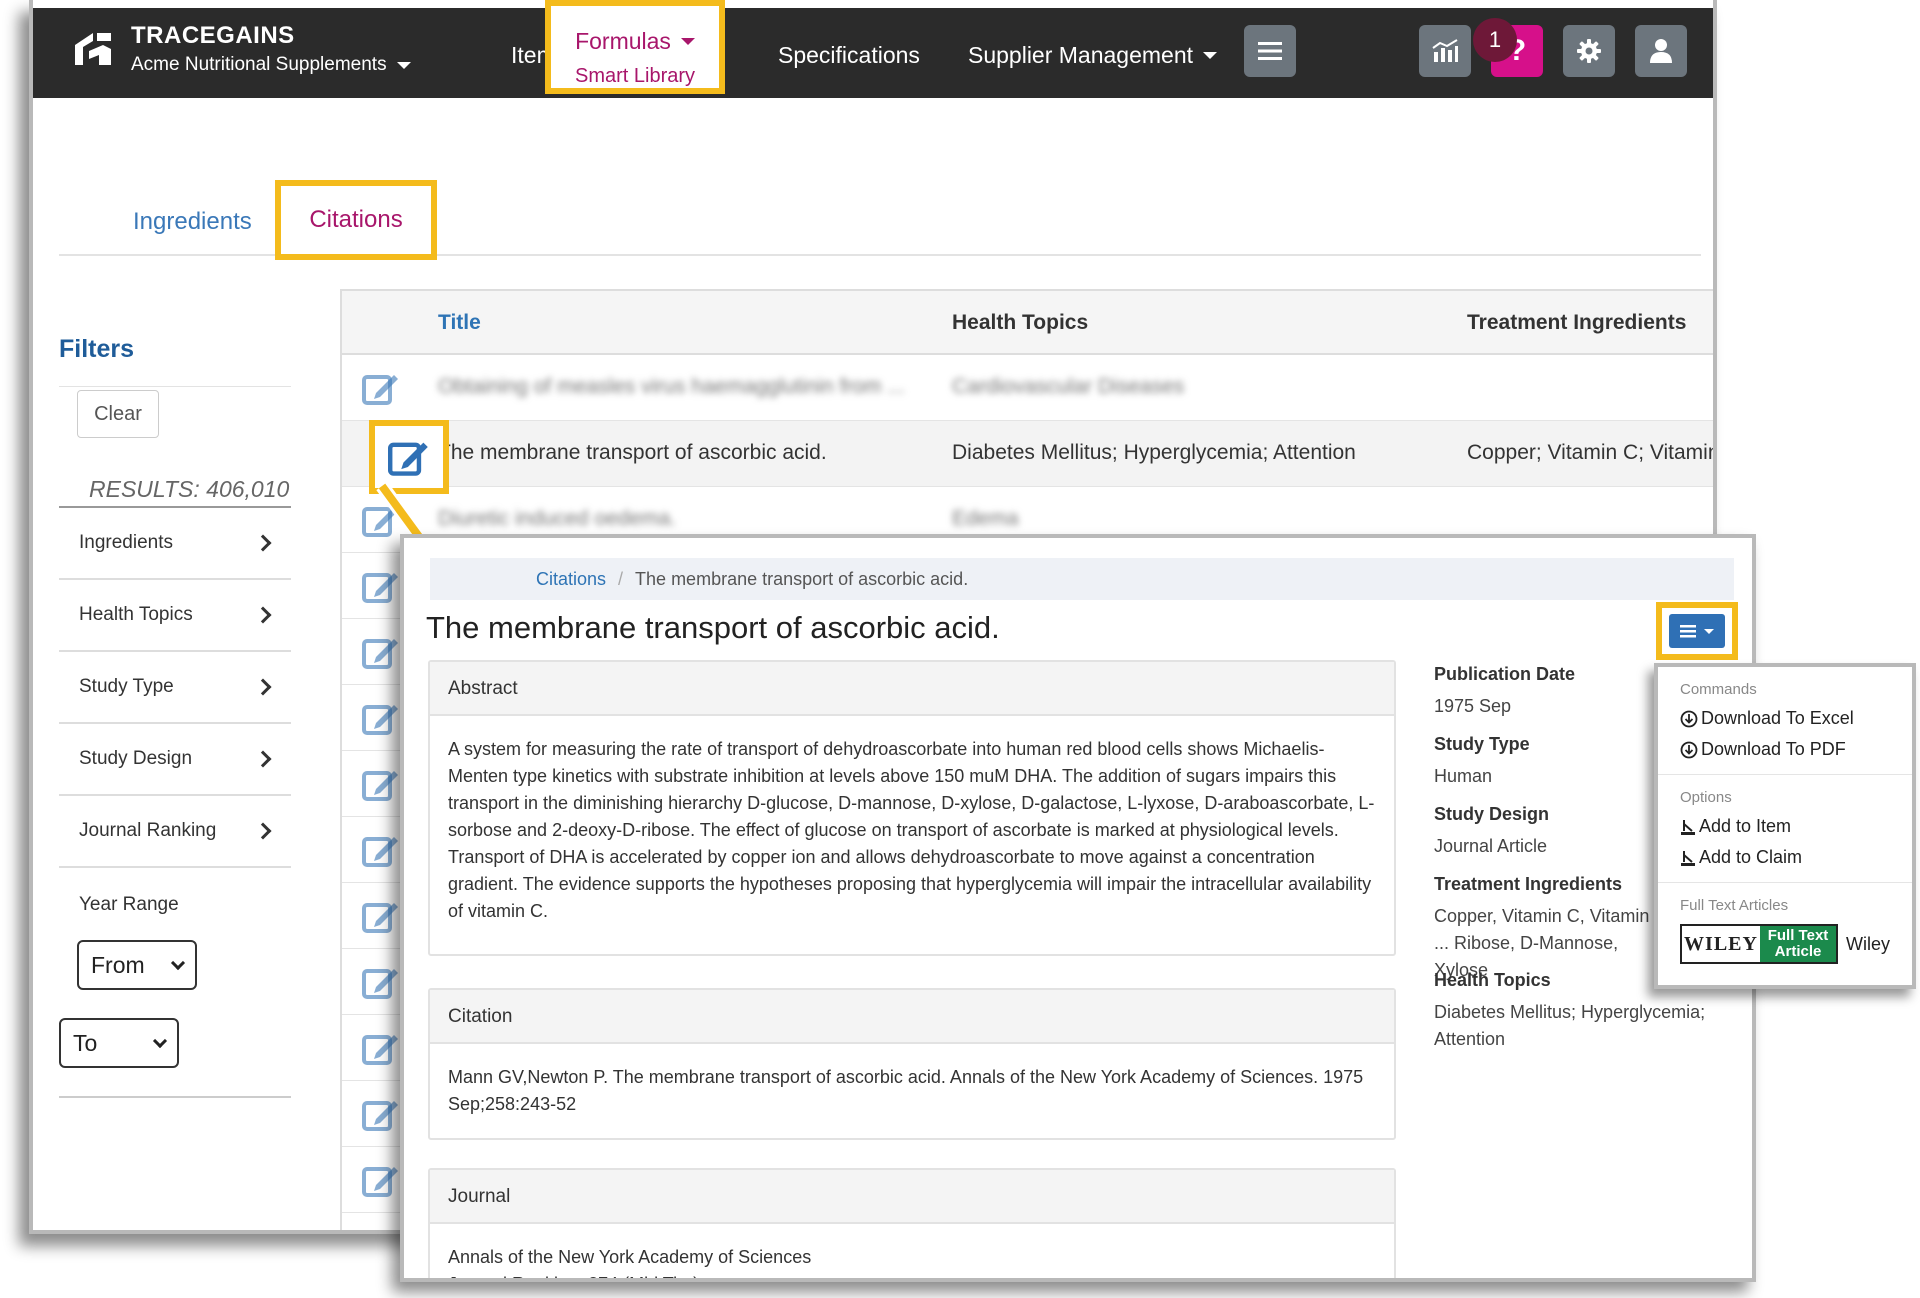  Describe the element at coordinates (912, 1197) in the screenshot. I see `journal-heading: Journal` at that location.